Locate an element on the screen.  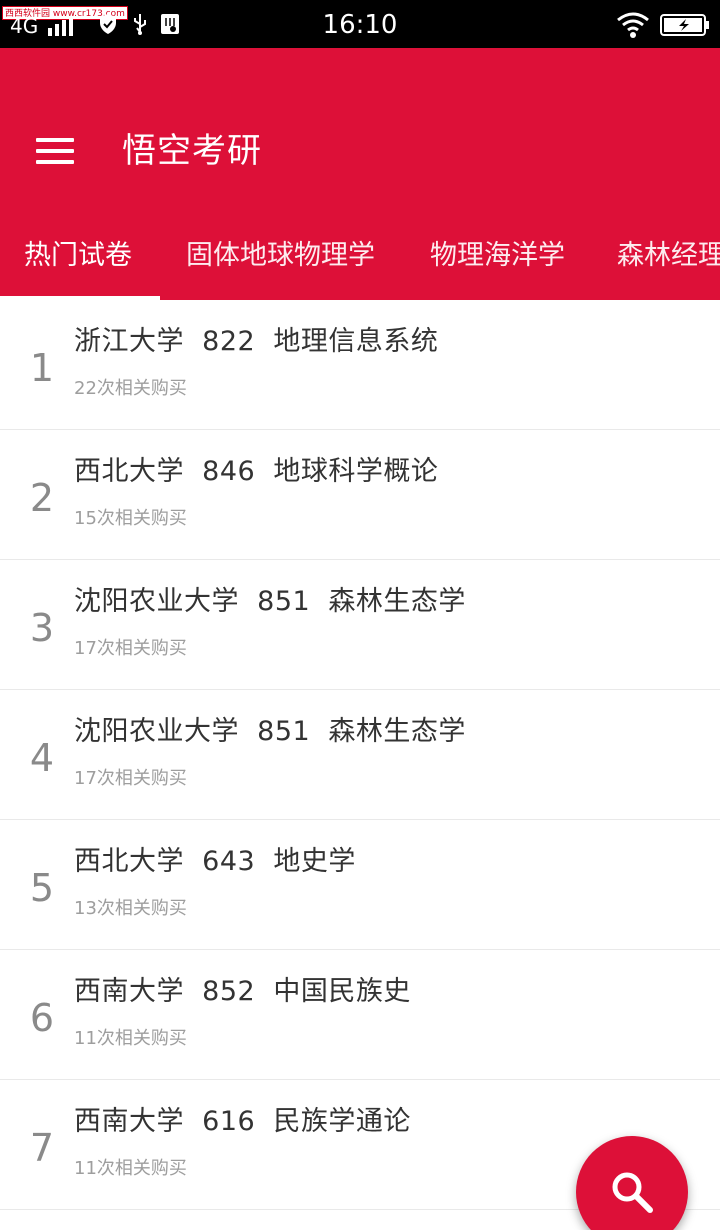
list-item: 2 西北大学 846 地球科学概论 15次相关购买 is located at coordinates (360, 495).